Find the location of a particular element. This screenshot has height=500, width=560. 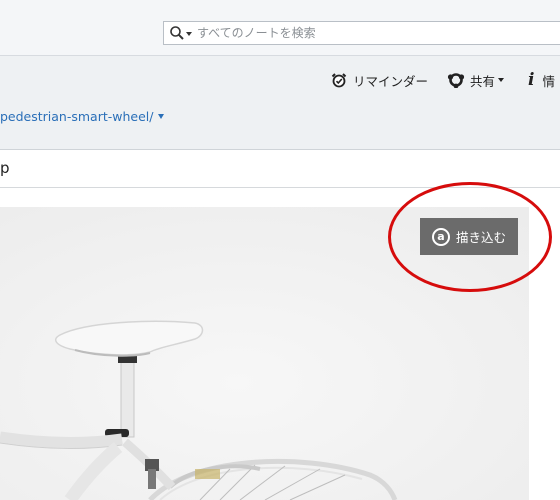

reminder-label: リマインダー is located at coordinates (391, 81).